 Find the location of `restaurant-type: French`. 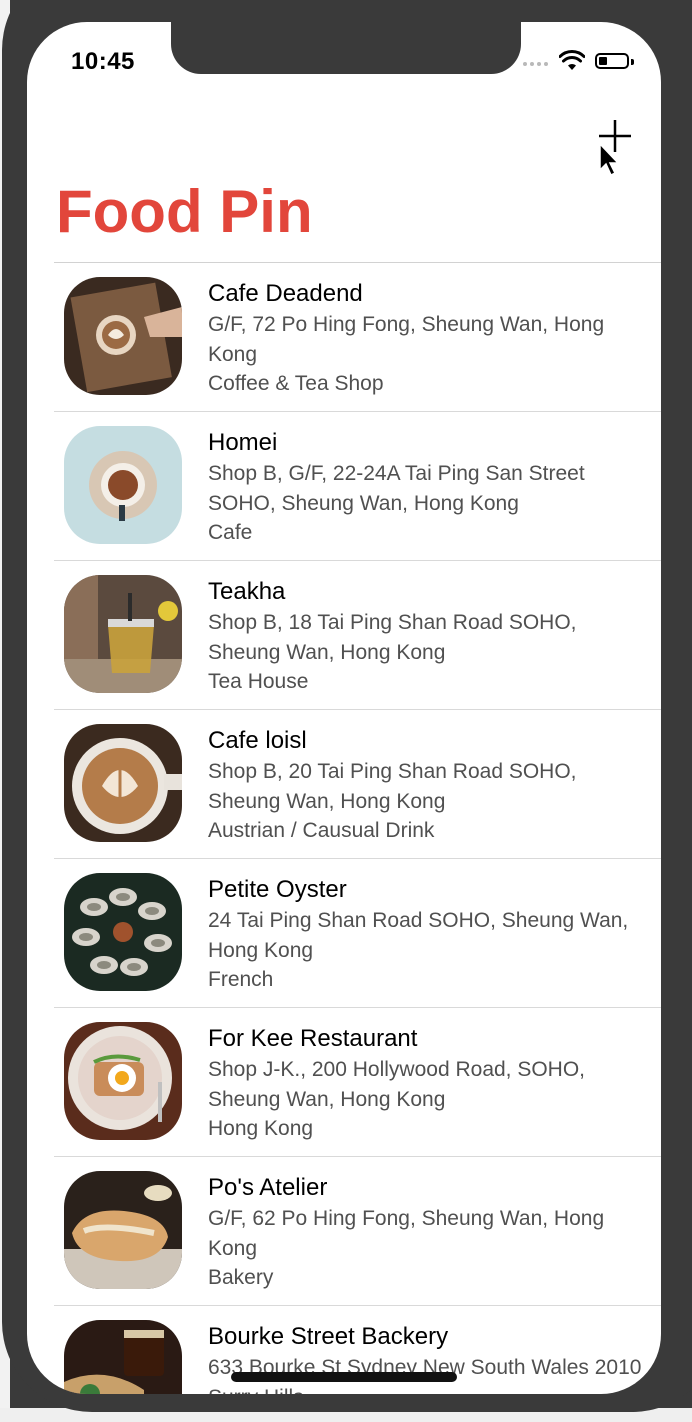

restaurant-type: French is located at coordinates (241, 979).